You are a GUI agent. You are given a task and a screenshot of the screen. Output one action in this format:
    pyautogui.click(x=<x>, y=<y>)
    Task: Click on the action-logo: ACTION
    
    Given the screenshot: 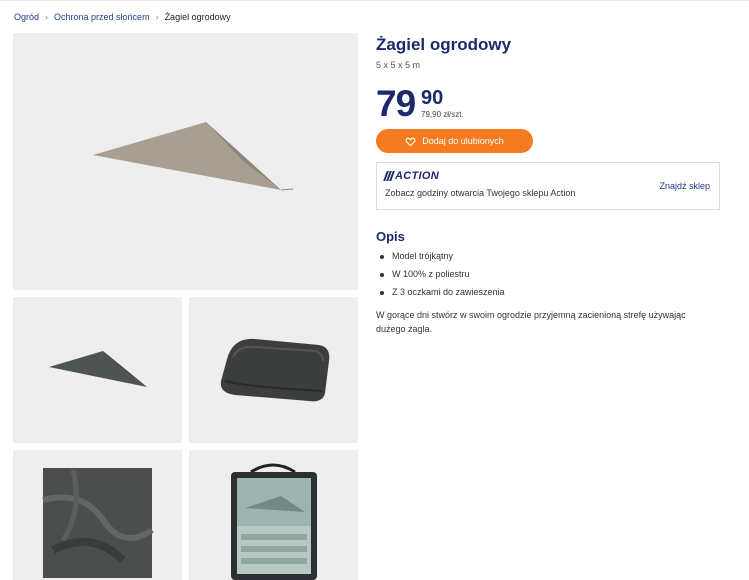 What is the action you would take?
    pyautogui.click(x=411, y=176)
    